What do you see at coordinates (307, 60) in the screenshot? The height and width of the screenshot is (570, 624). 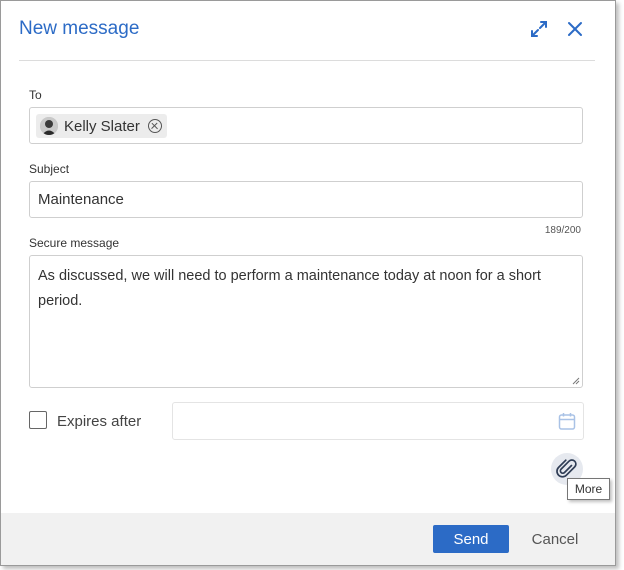 I see `header-divider` at bounding box center [307, 60].